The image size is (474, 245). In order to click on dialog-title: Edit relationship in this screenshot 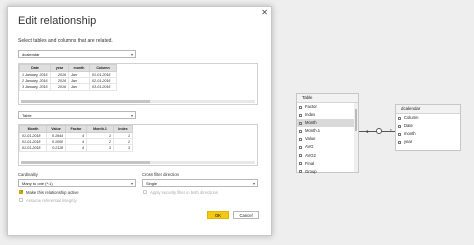, I will do `click(57, 21)`.